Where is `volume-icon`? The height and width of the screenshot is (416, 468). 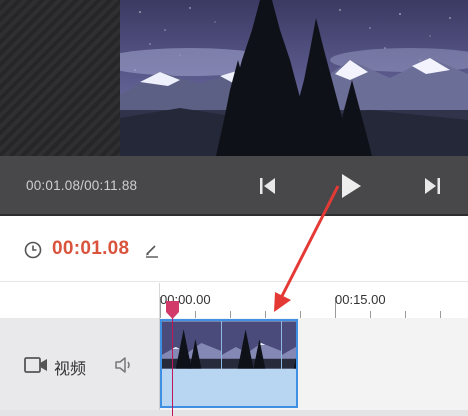
volume-icon is located at coordinates (124, 365).